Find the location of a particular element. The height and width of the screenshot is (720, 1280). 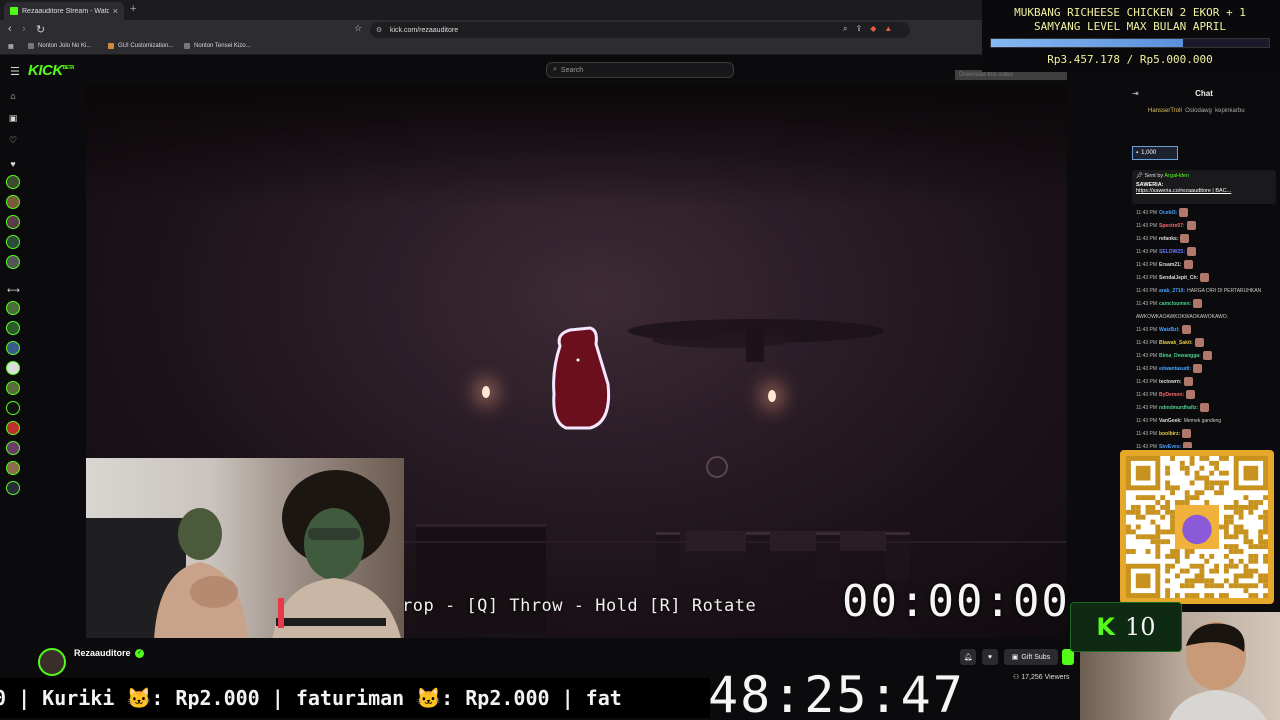

streamer-avatar is located at coordinates (52, 662).